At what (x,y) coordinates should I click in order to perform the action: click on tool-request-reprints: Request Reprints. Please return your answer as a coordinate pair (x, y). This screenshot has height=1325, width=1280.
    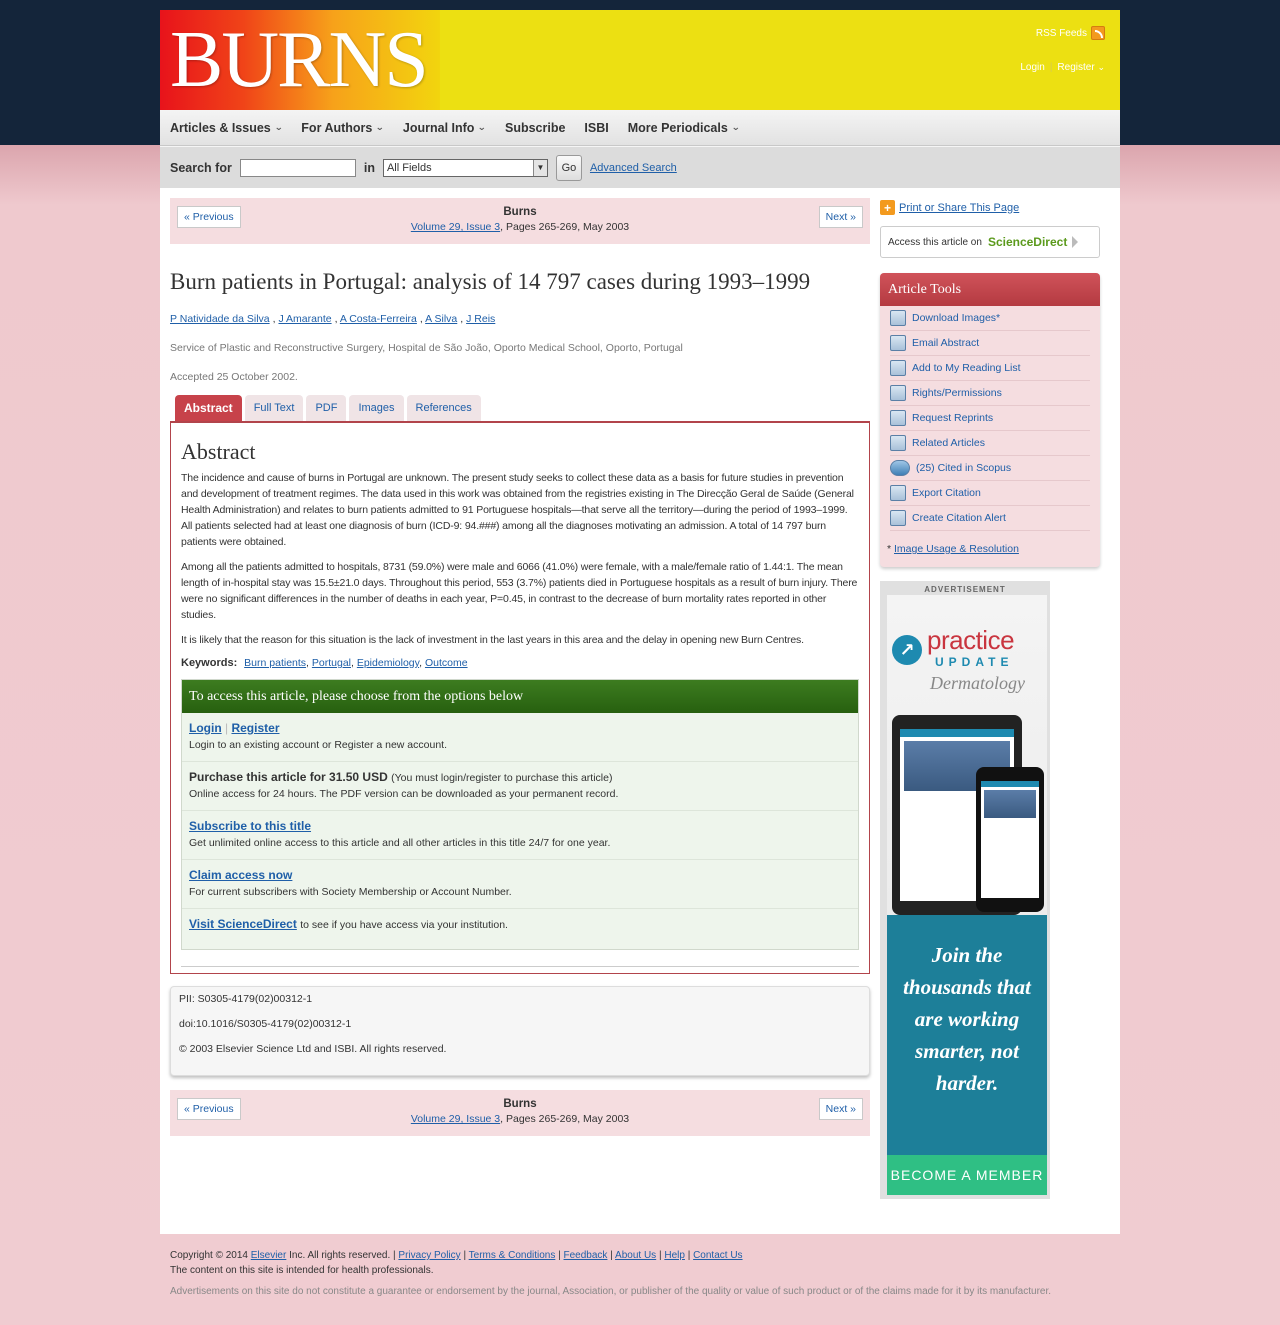
    Looking at the image, I should click on (990, 418).